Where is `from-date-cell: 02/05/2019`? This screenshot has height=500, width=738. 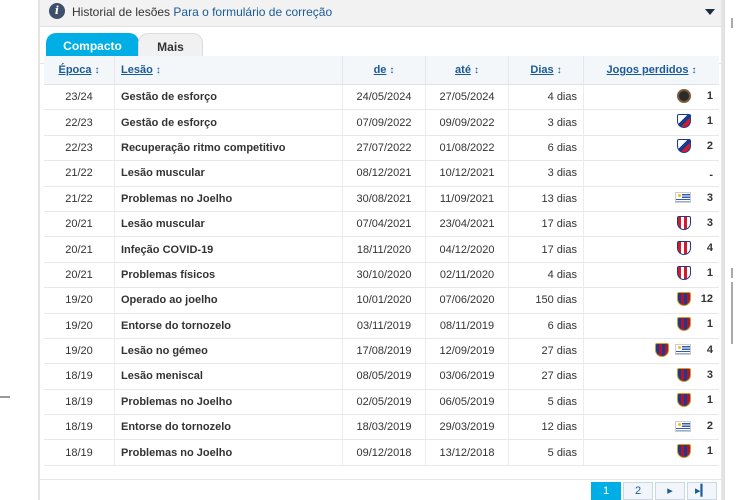 from-date-cell: 02/05/2019 is located at coordinates (384, 402).